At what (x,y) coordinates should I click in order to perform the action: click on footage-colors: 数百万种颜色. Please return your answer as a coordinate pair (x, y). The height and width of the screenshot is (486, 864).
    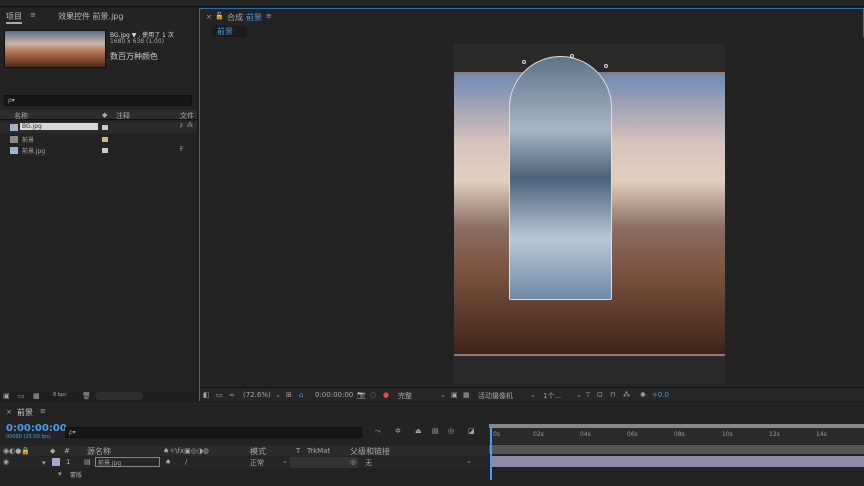
    Looking at the image, I should click on (134, 56).